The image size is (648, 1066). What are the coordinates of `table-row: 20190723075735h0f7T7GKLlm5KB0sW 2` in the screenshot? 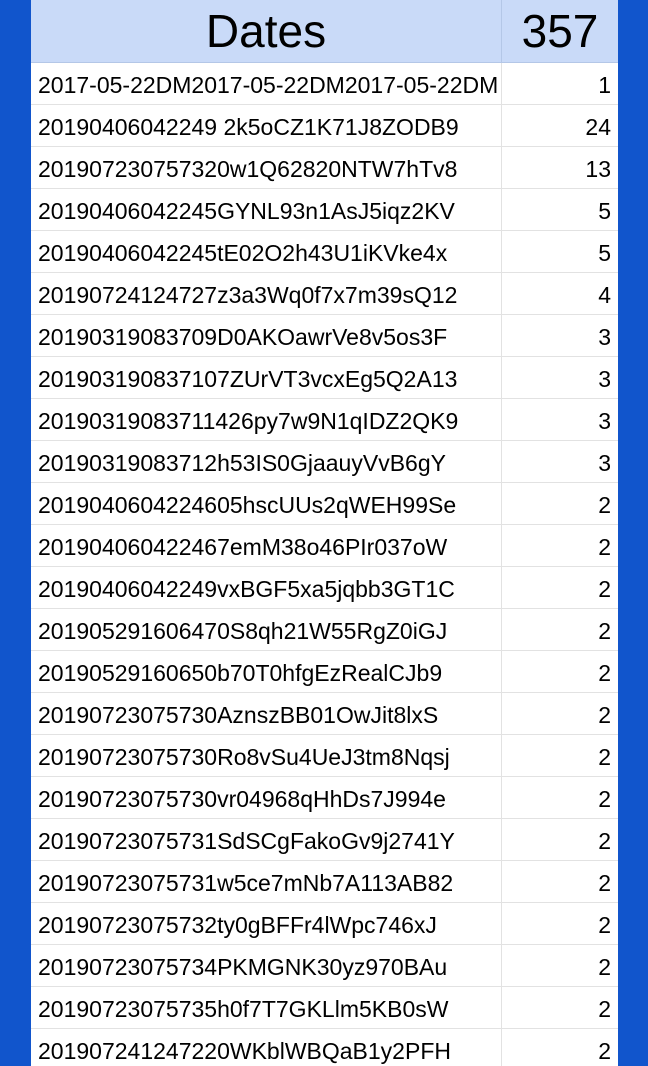 It's located at (324, 1008).